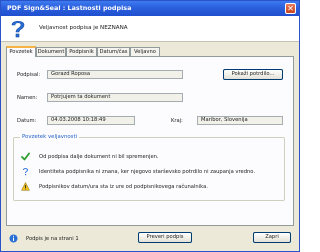 The height and width of the screenshot is (252, 320). I want to click on date-field: 04.03.2008 10:18:49, so click(91, 120).